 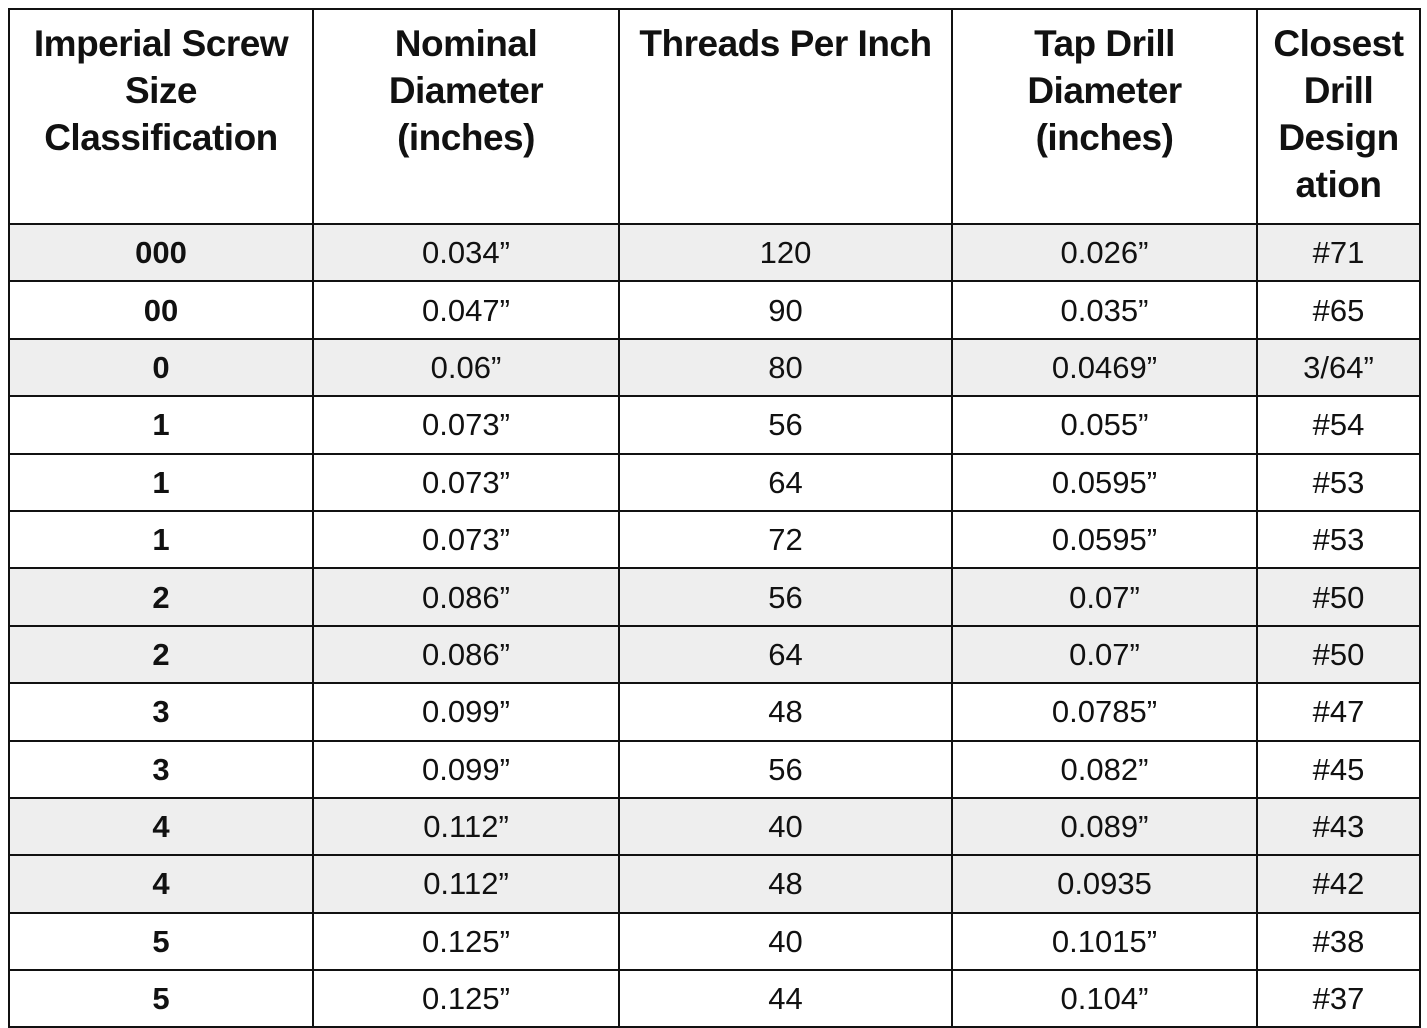 What do you see at coordinates (1104, 482) in the screenshot?
I see `cell-tap-drill-diameter: 0.0595”` at bounding box center [1104, 482].